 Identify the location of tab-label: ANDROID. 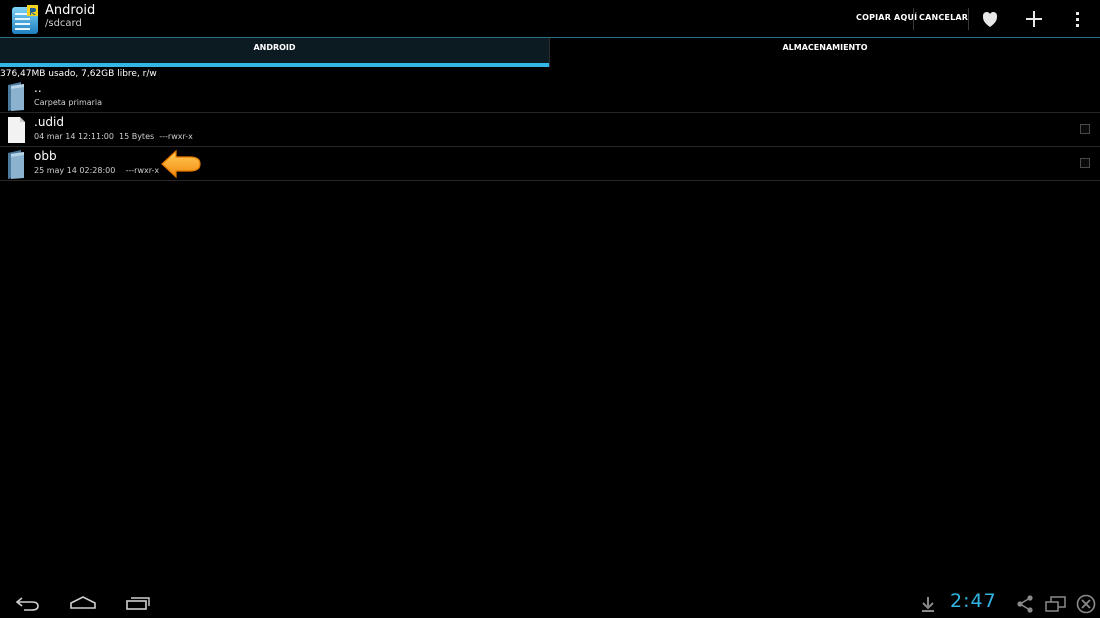
(274, 47).